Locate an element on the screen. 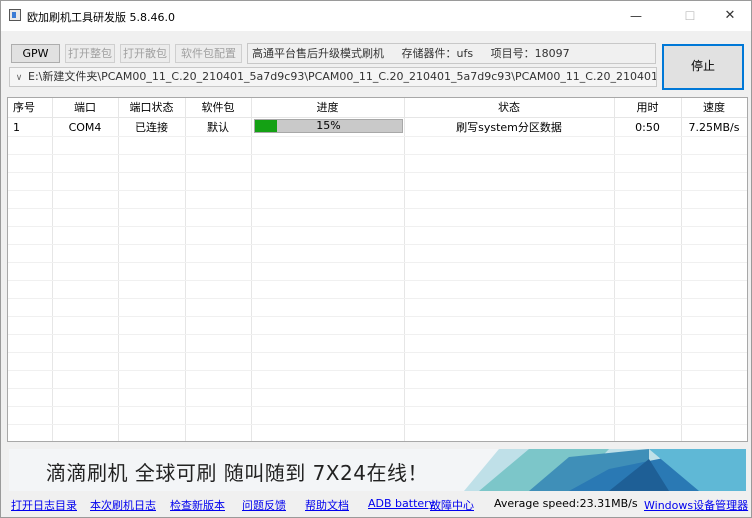 The height and width of the screenshot is (518, 752). package-config-button: 软件包配置 is located at coordinates (208, 53).